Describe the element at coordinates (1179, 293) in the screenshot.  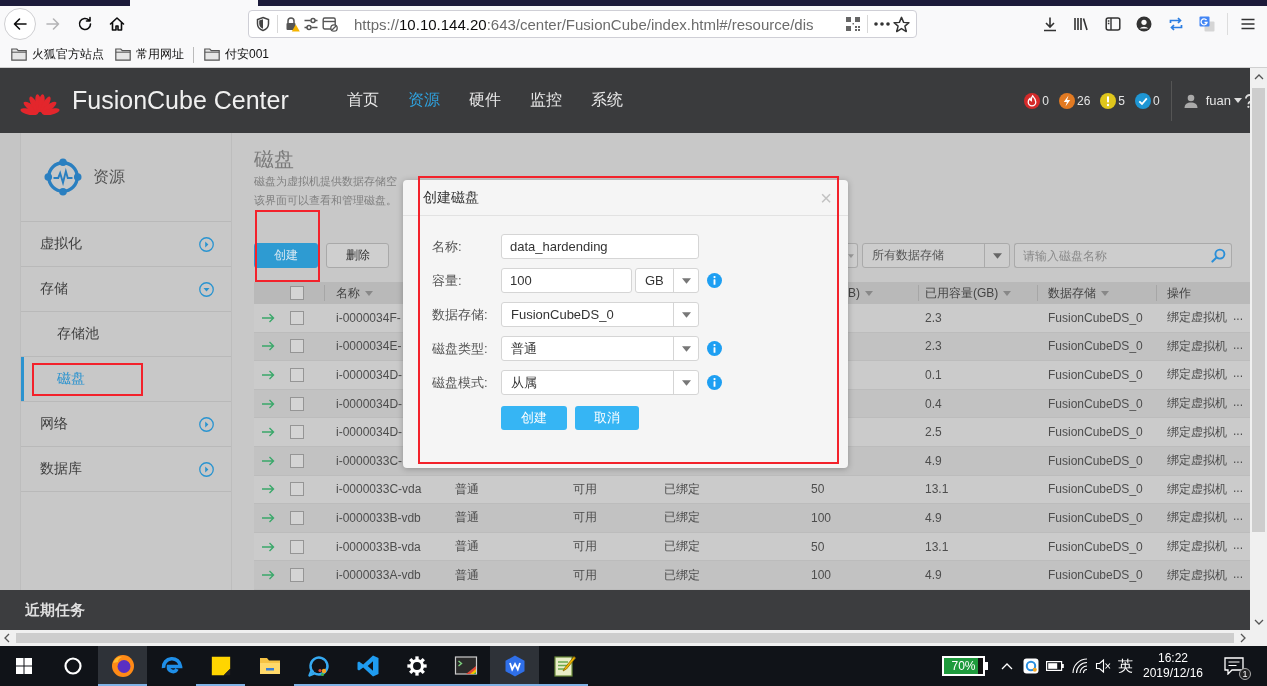
I see `column-header: 操作` at that location.